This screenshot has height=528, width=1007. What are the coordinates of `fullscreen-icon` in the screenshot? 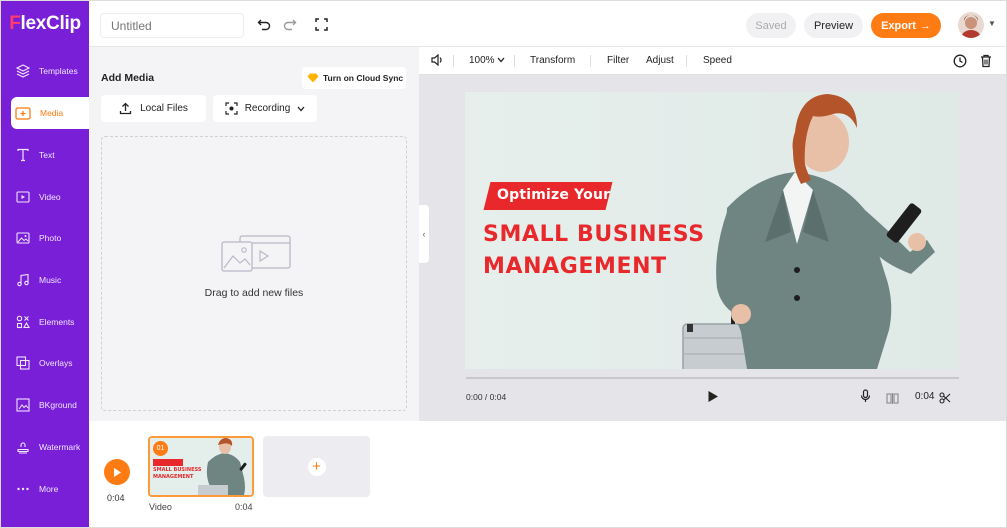 It's located at (321, 24).